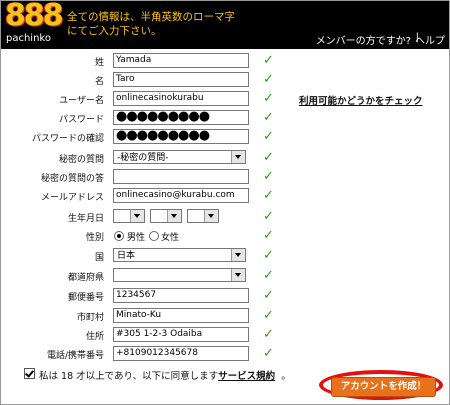 The height and width of the screenshot is (405, 450). Describe the element at coordinates (181, 353) in the screenshot. I see `phone-input: +8109012345678` at that location.